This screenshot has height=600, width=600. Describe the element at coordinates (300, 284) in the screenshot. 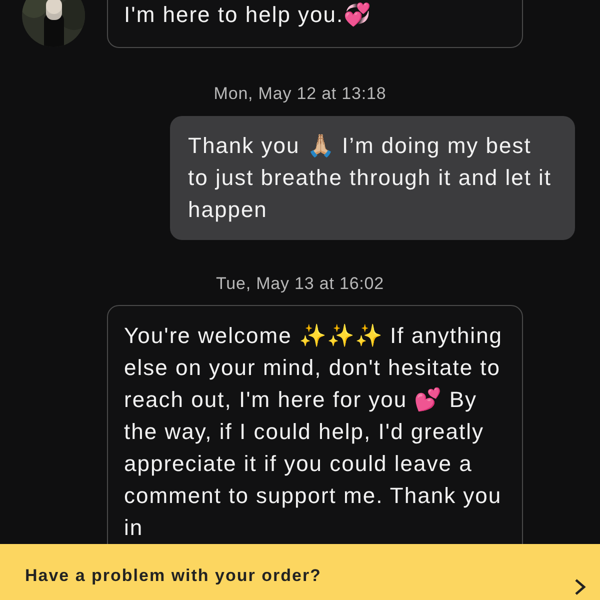

I see `message-timestamp: Tue, May 13 at 16:02` at that location.